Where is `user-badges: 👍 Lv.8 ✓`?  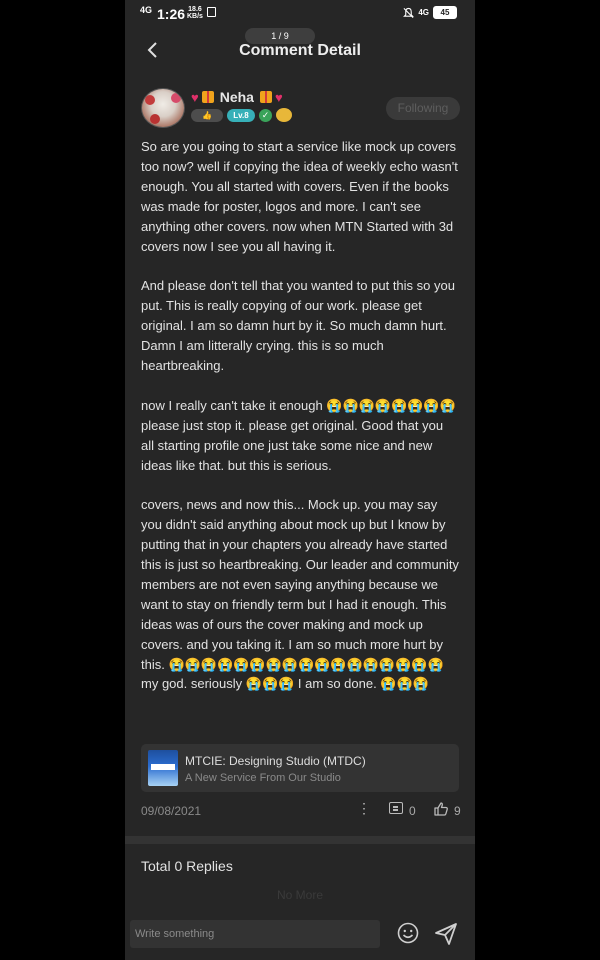
user-badges: 👍 Lv.8 ✓ is located at coordinates (241, 115).